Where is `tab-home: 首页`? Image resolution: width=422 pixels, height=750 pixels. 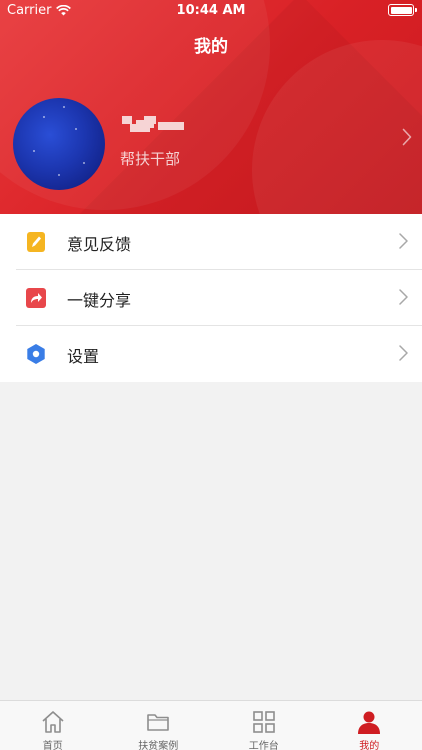
tab-home: 首页 is located at coordinates (53, 725).